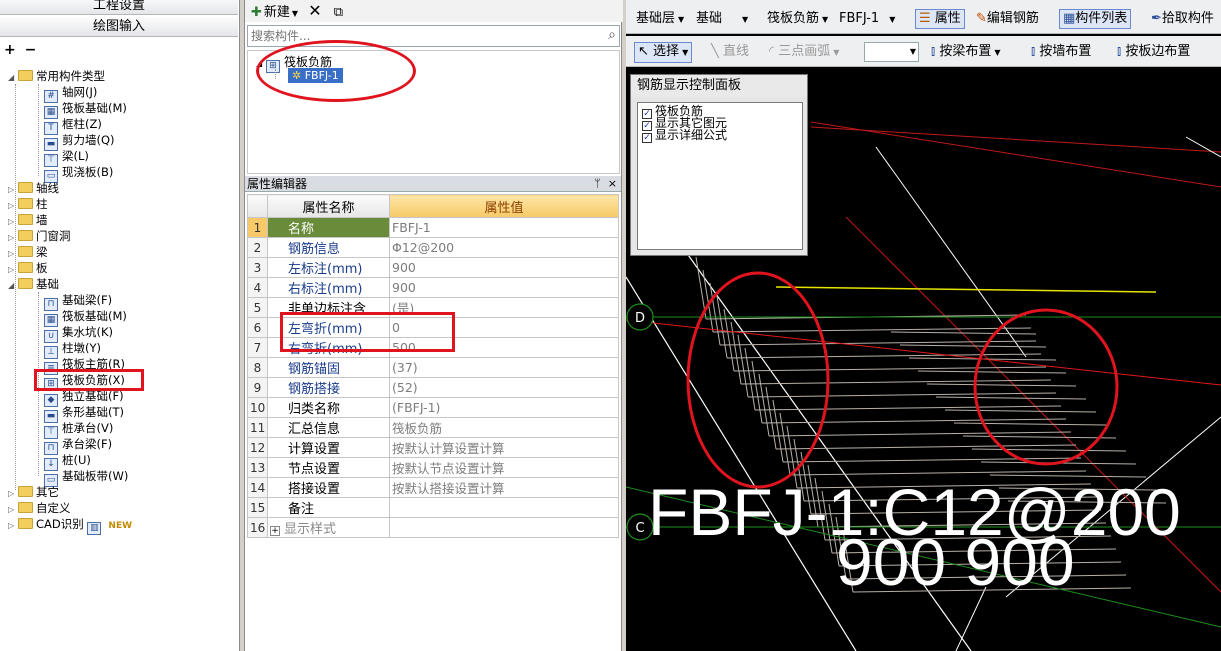 The image size is (1221, 651). What do you see at coordinates (730, 52) in the screenshot?
I see `line-button: ╲ 直线` at bounding box center [730, 52].